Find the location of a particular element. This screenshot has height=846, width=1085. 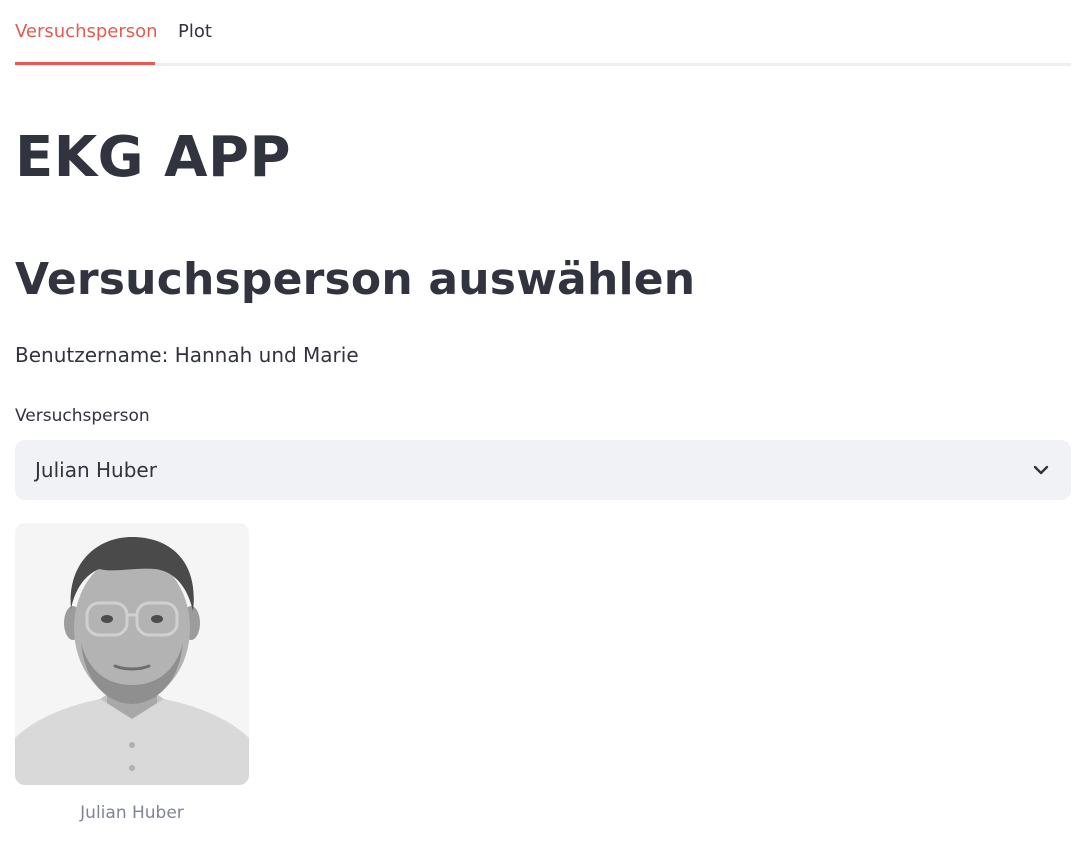

versuchsperson-select: Julian Huber is located at coordinates (543, 470).